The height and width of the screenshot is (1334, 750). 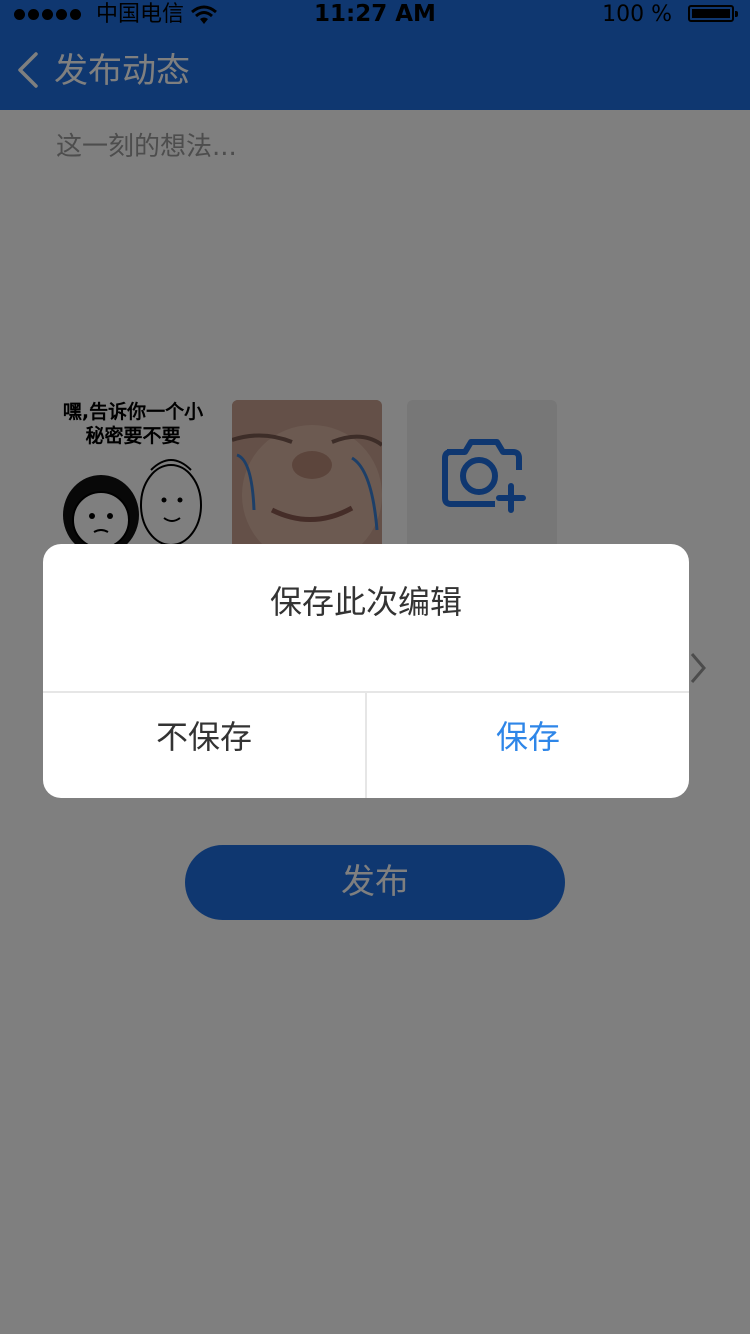 What do you see at coordinates (204, 745) in the screenshot?
I see `dont-save-button: 不保存` at bounding box center [204, 745].